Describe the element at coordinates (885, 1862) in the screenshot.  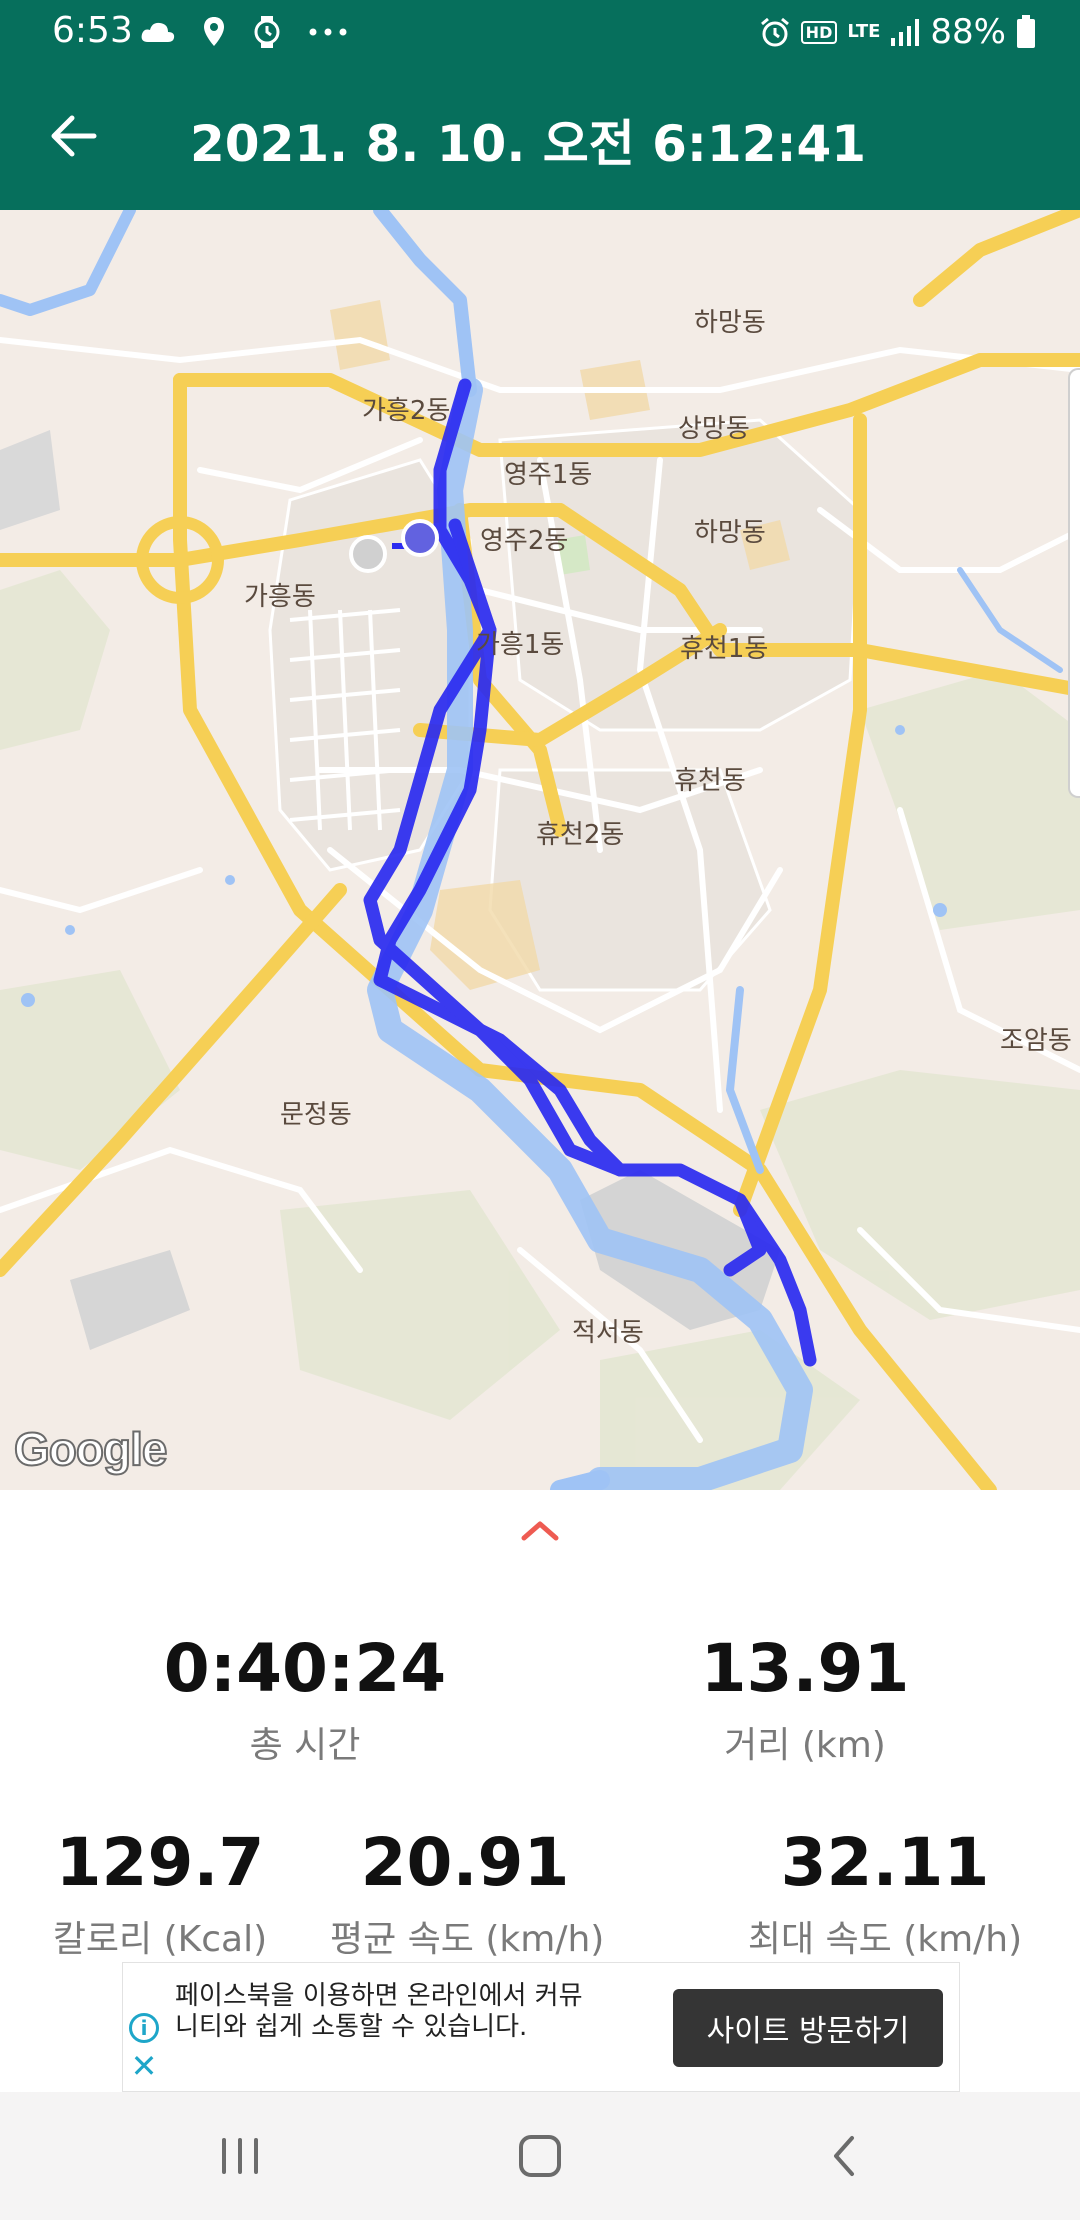
I see `max-speed-value: 32.11` at that location.